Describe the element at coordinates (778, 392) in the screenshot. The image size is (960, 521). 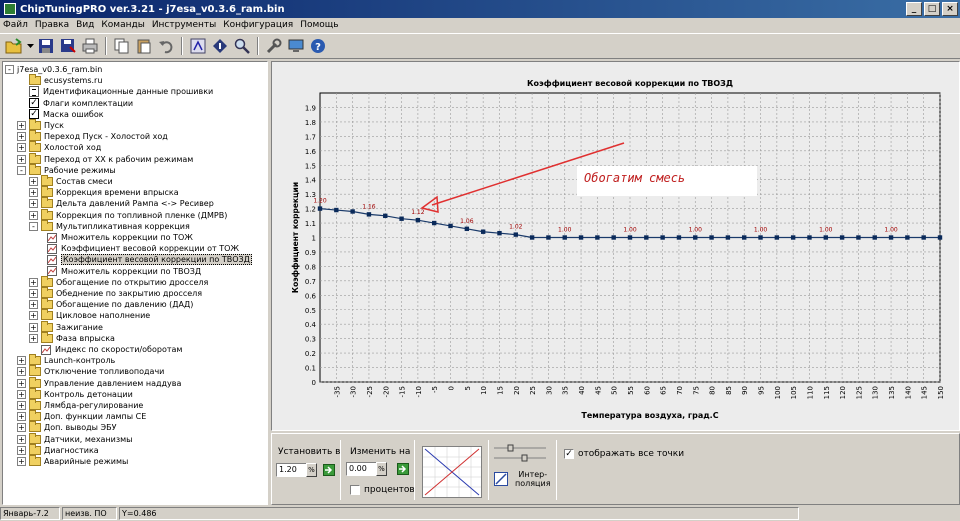
I see `x-tick-label: 100` at that location.